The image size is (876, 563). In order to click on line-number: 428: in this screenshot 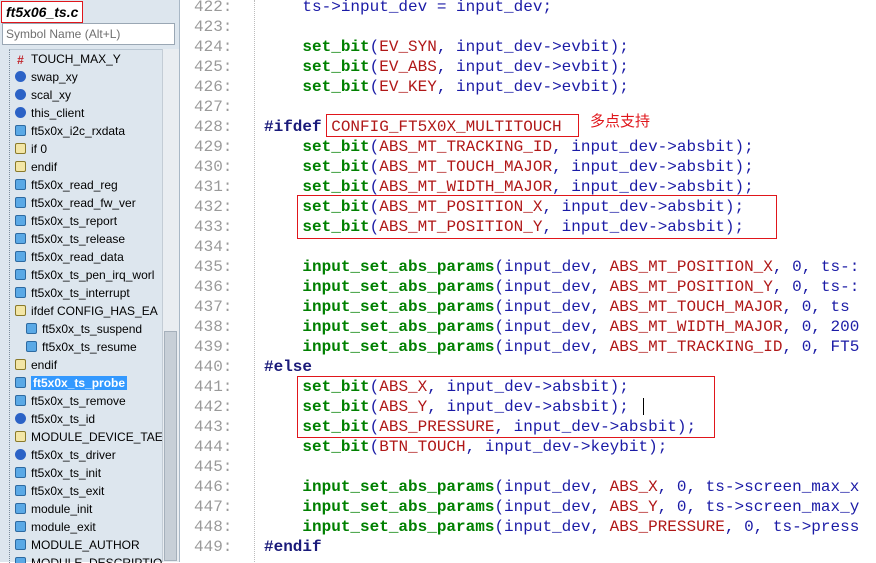, I will do `click(213, 127)`.